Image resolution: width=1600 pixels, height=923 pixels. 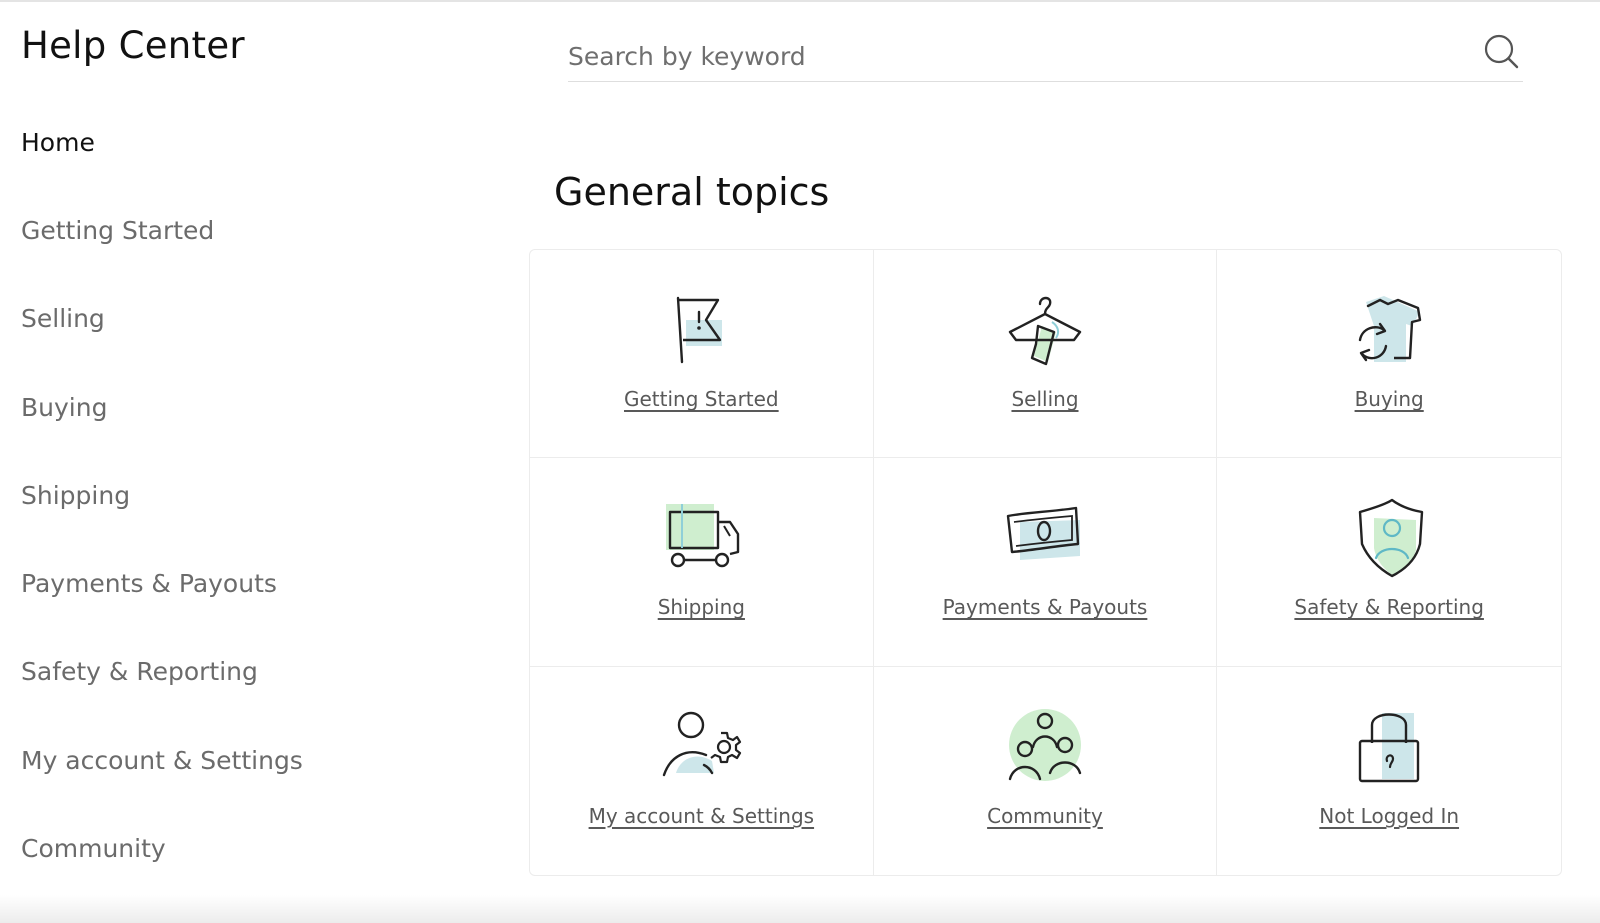 What do you see at coordinates (701, 538) in the screenshot?
I see `truck-icon` at bounding box center [701, 538].